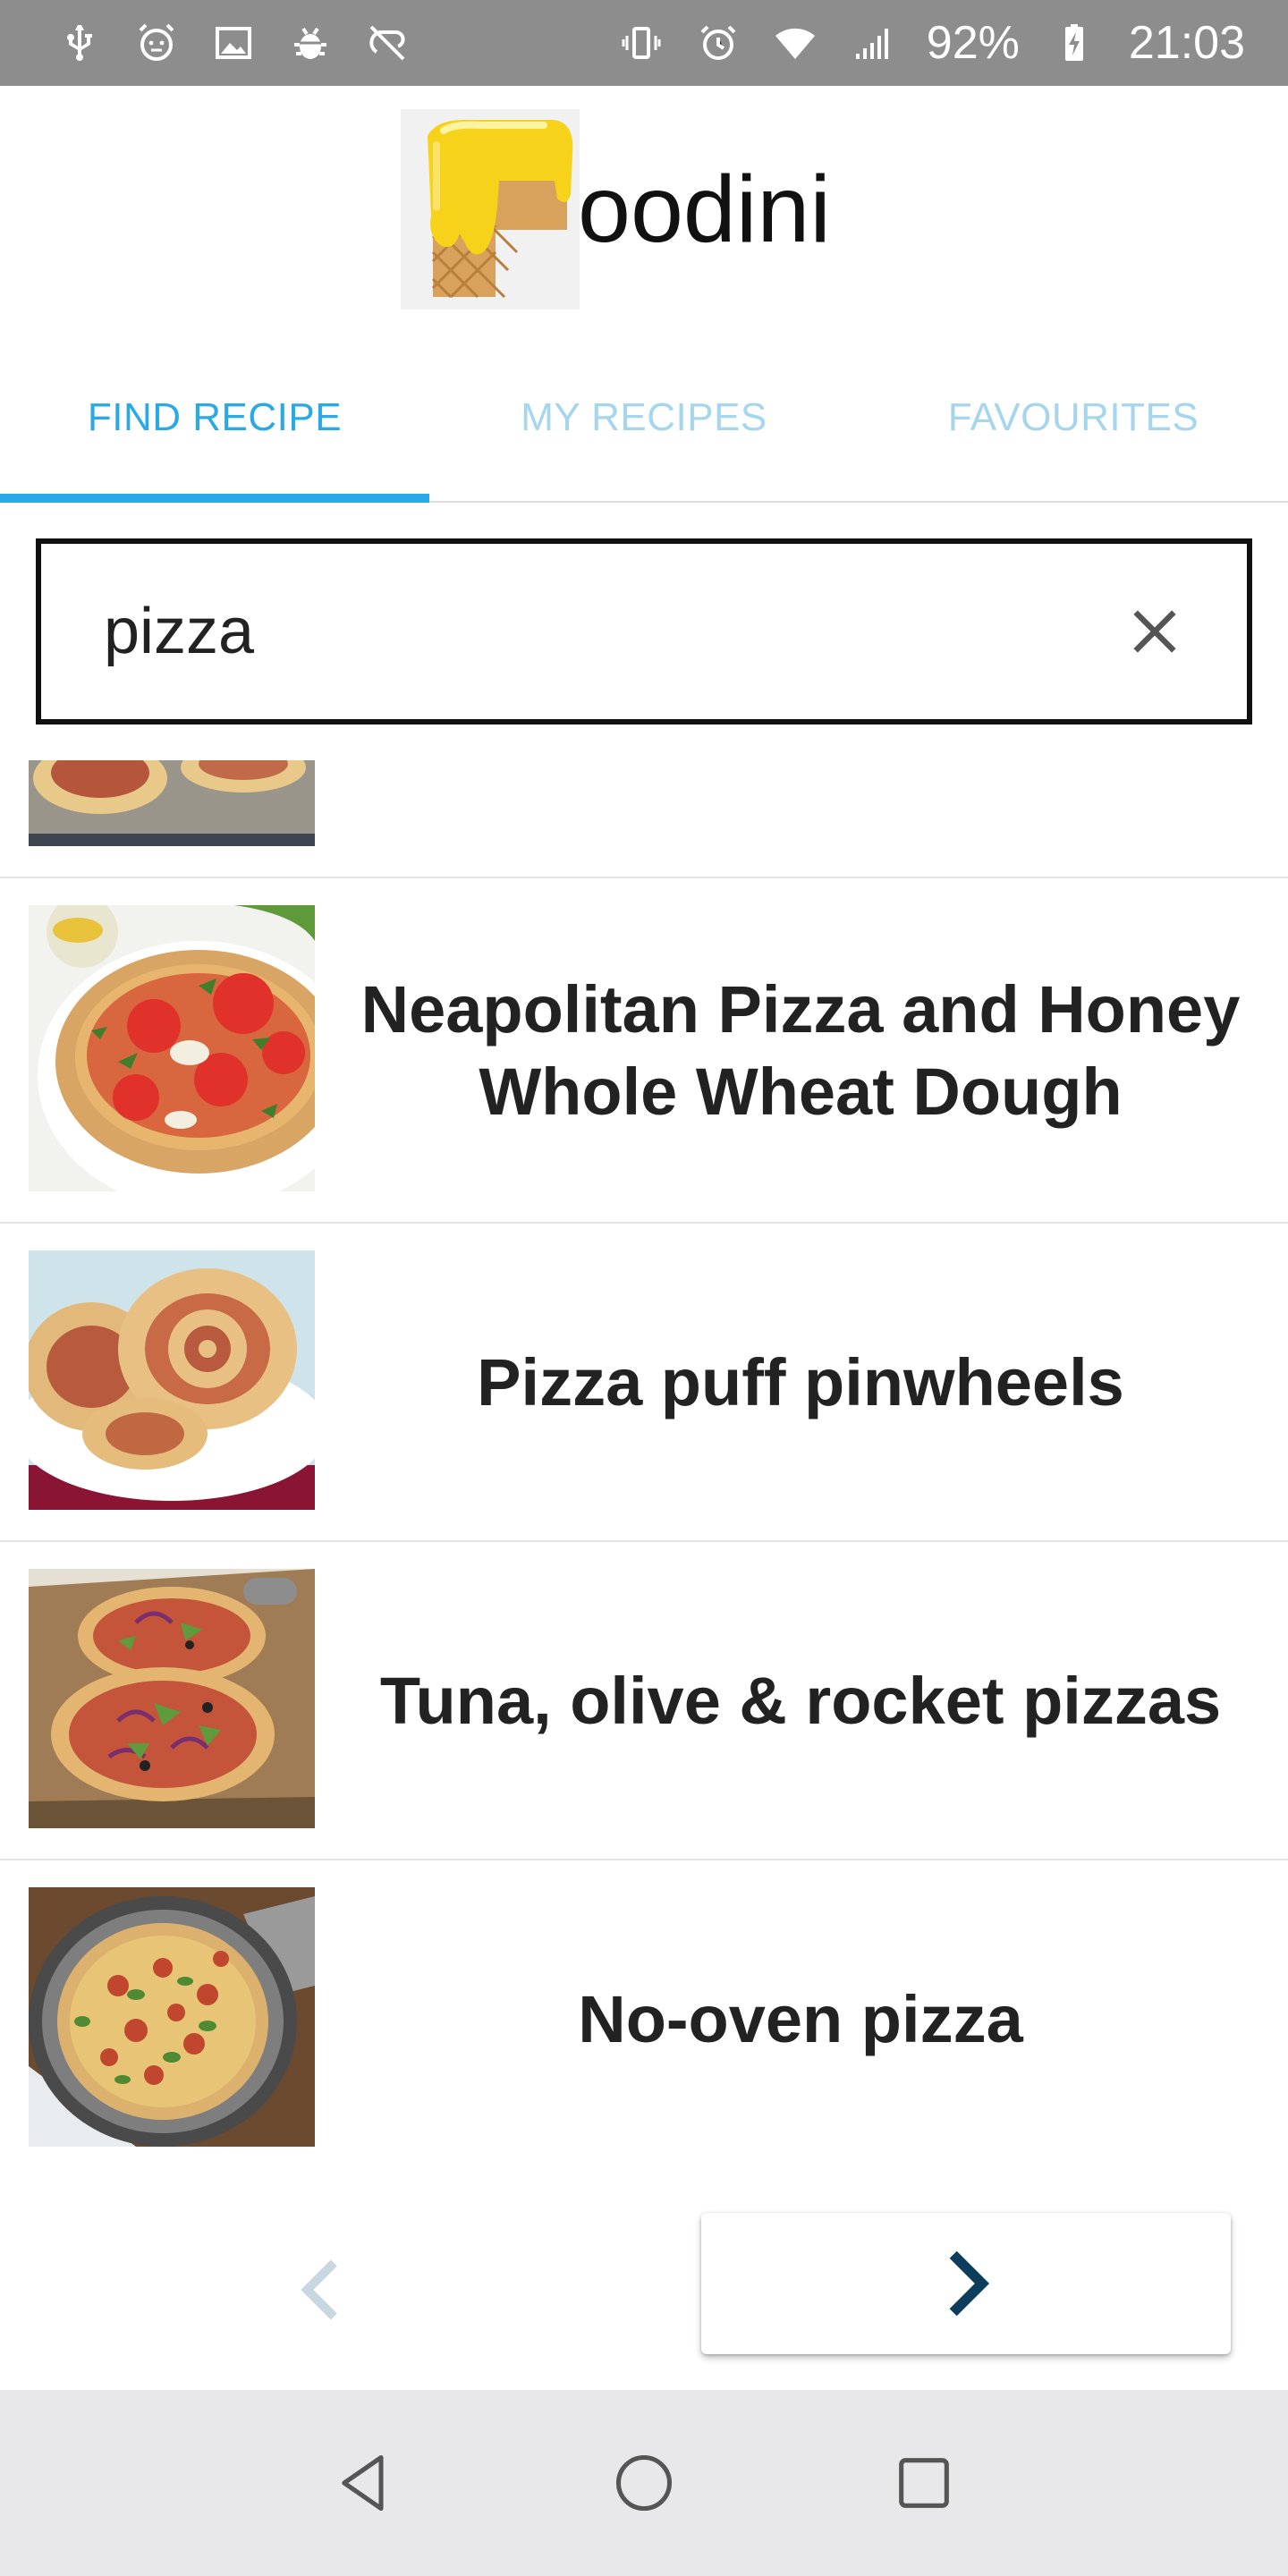 The height and width of the screenshot is (2576, 1288). Describe the element at coordinates (704, 209) in the screenshot. I see `app-title: oodini` at that location.